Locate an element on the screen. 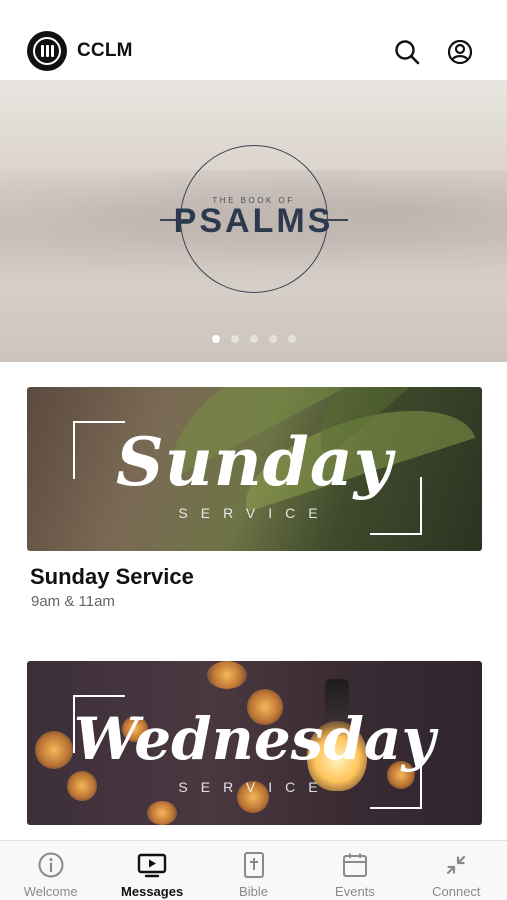  tab-bible: Bible is located at coordinates (253, 870).